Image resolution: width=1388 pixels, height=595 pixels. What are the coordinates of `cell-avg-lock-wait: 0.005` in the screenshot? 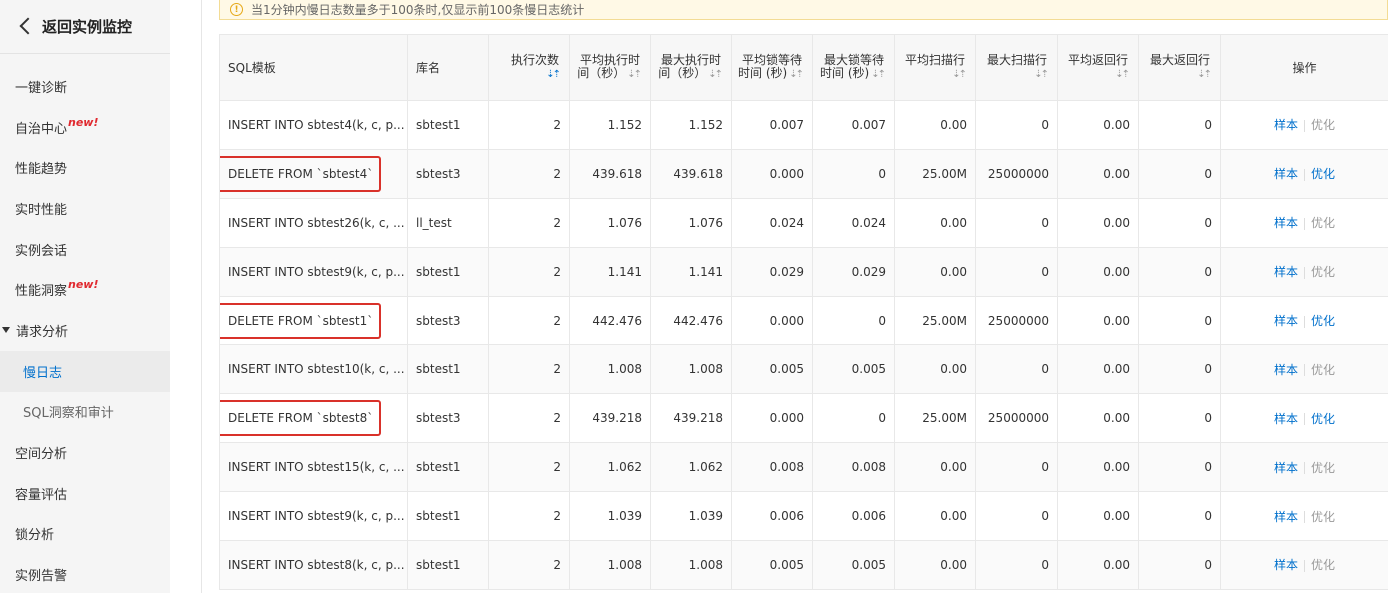 It's located at (772, 565).